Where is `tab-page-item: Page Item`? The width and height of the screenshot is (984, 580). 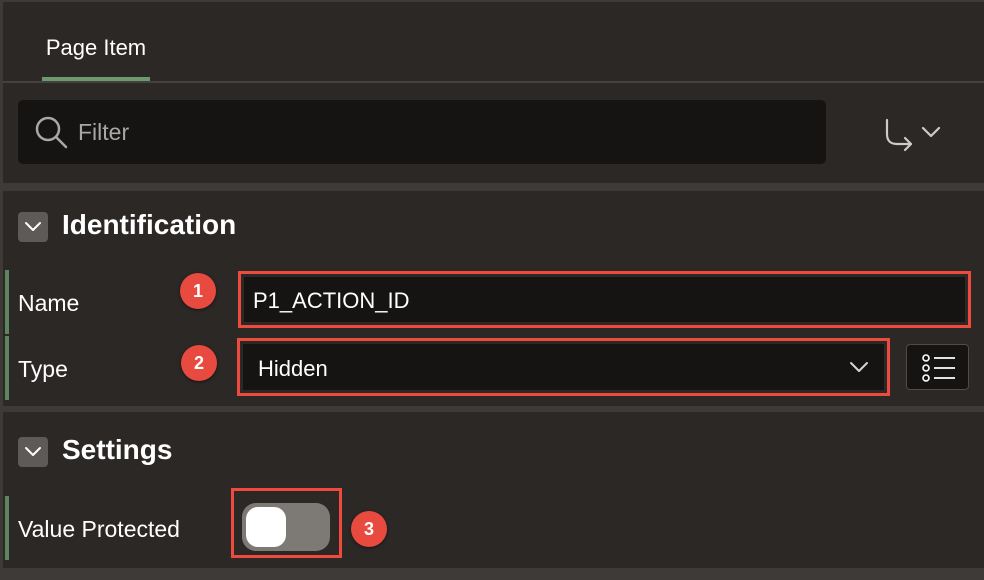 tab-page-item: Page Item is located at coordinates (96, 42).